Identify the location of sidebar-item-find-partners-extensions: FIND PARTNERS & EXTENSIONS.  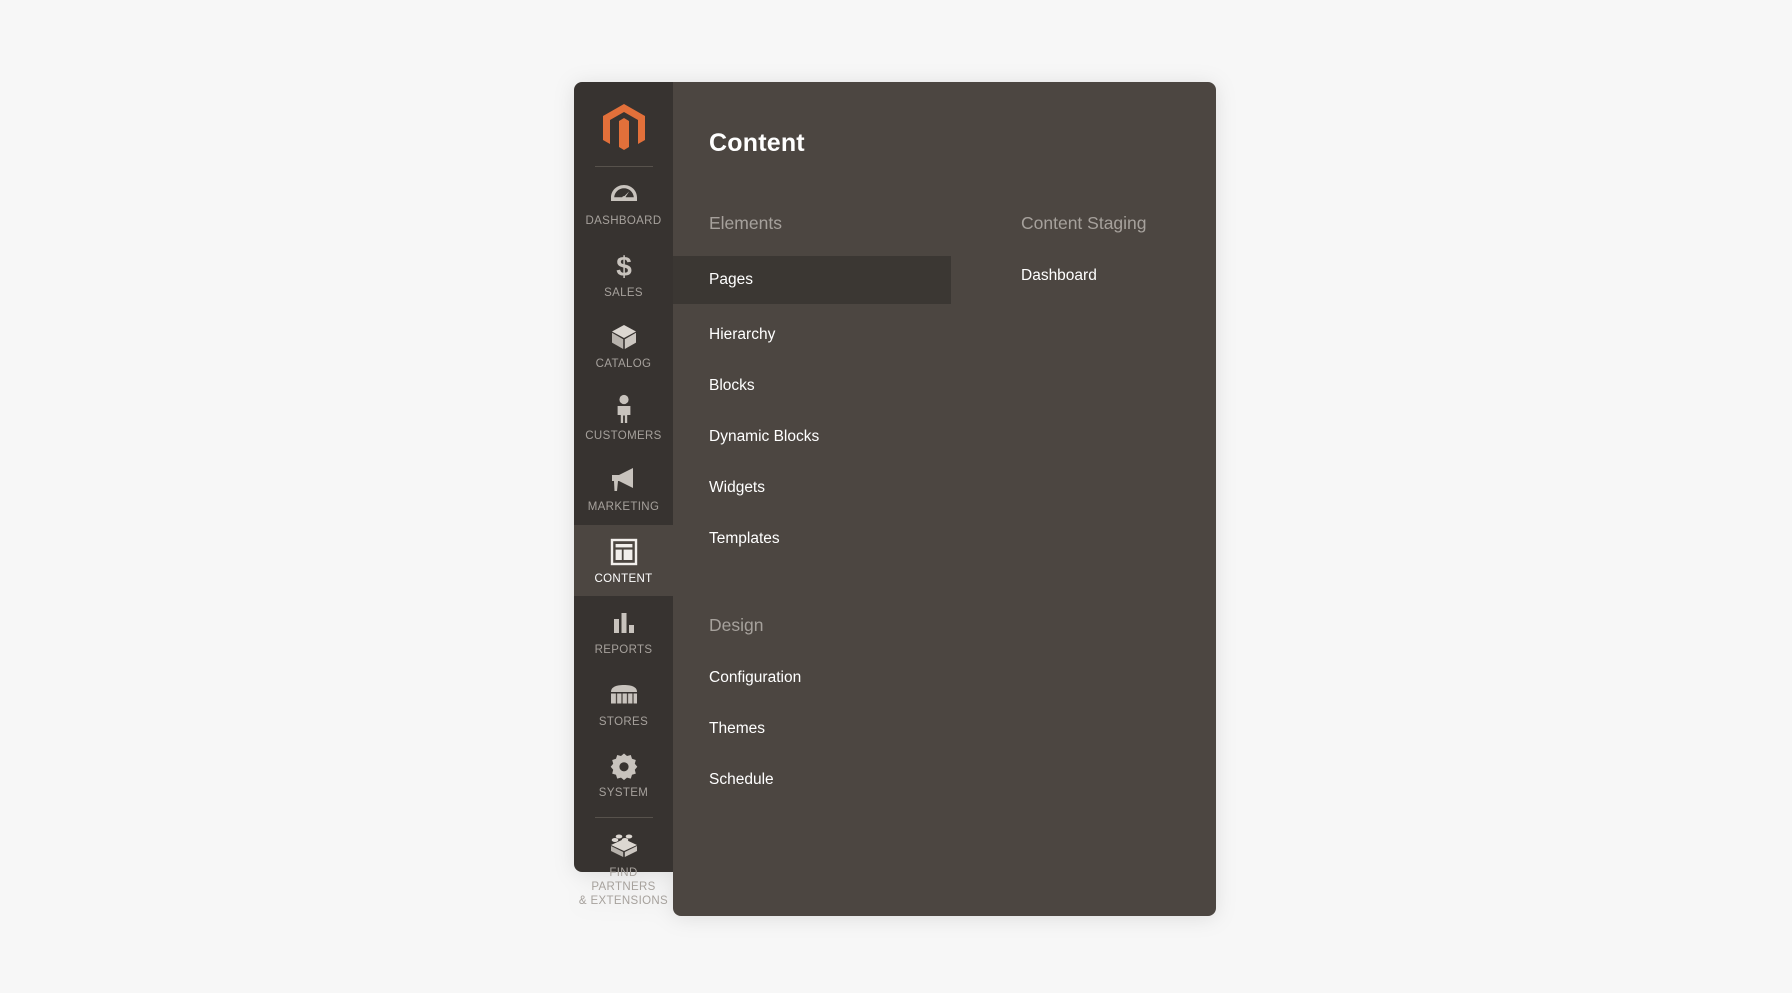
(623, 868).